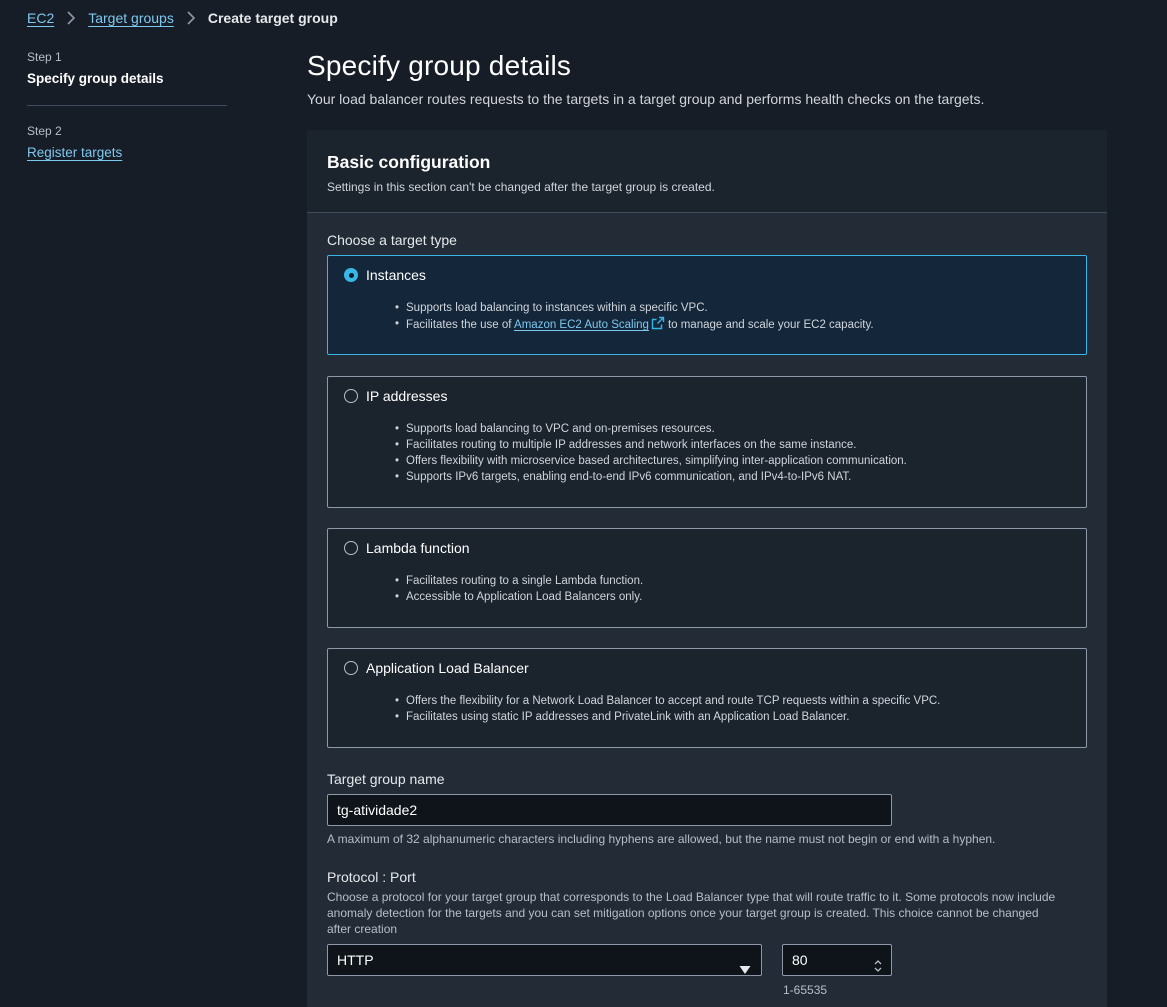 This screenshot has height=1007, width=1167. Describe the element at coordinates (407, 396) in the screenshot. I see `target-type-title: IP addresses` at that location.